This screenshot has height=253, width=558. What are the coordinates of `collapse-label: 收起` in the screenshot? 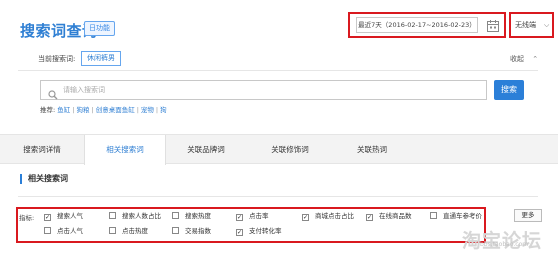 It's located at (517, 59).